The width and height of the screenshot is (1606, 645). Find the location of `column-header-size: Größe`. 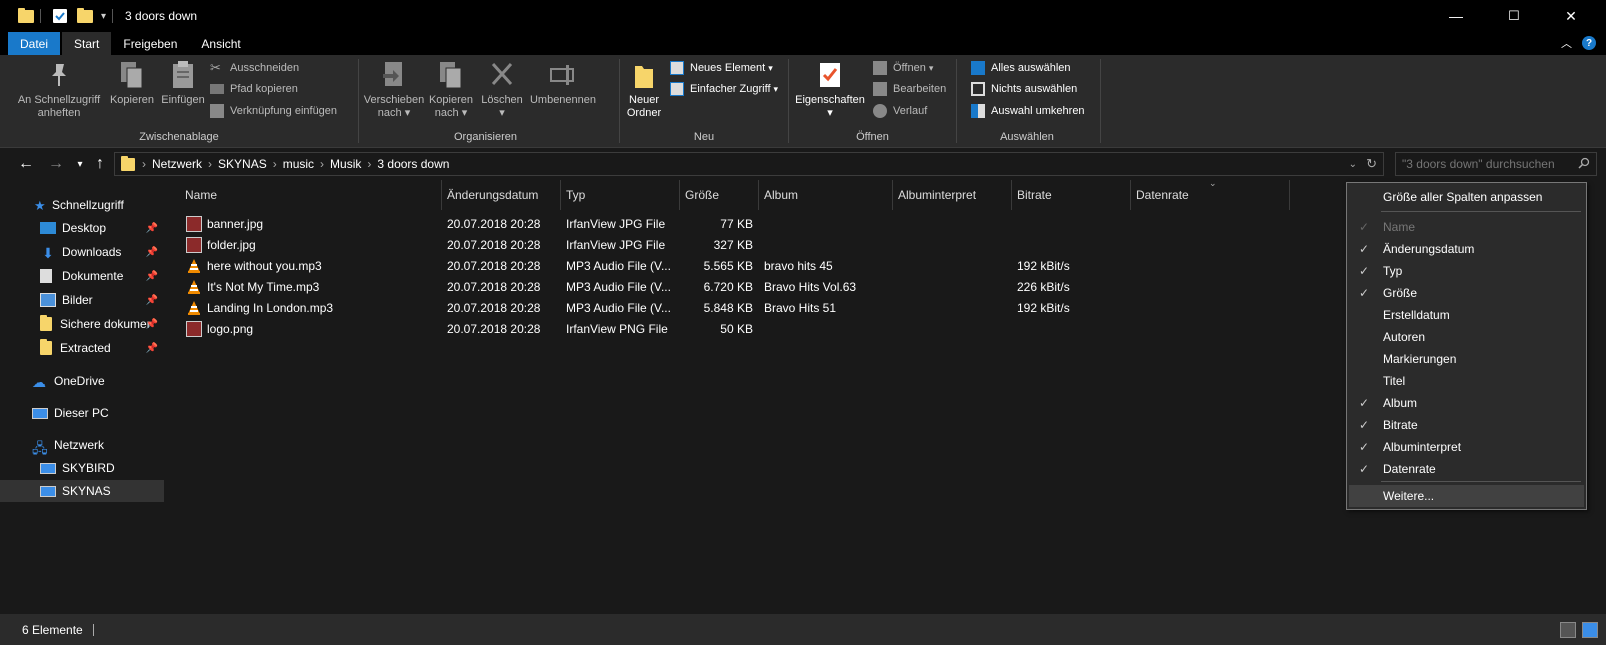

column-header-size: Größe is located at coordinates (719, 195).